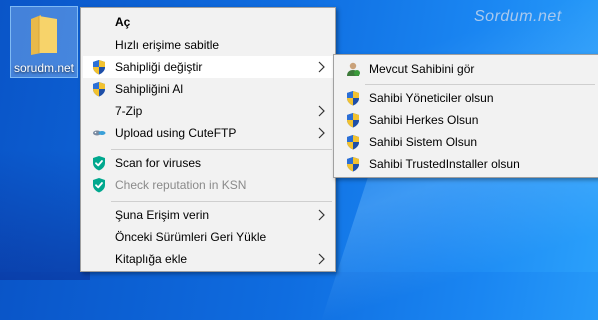 The width and height of the screenshot is (598, 320). Describe the element at coordinates (208, 22) in the screenshot. I see `menu-item-open: Aç` at that location.